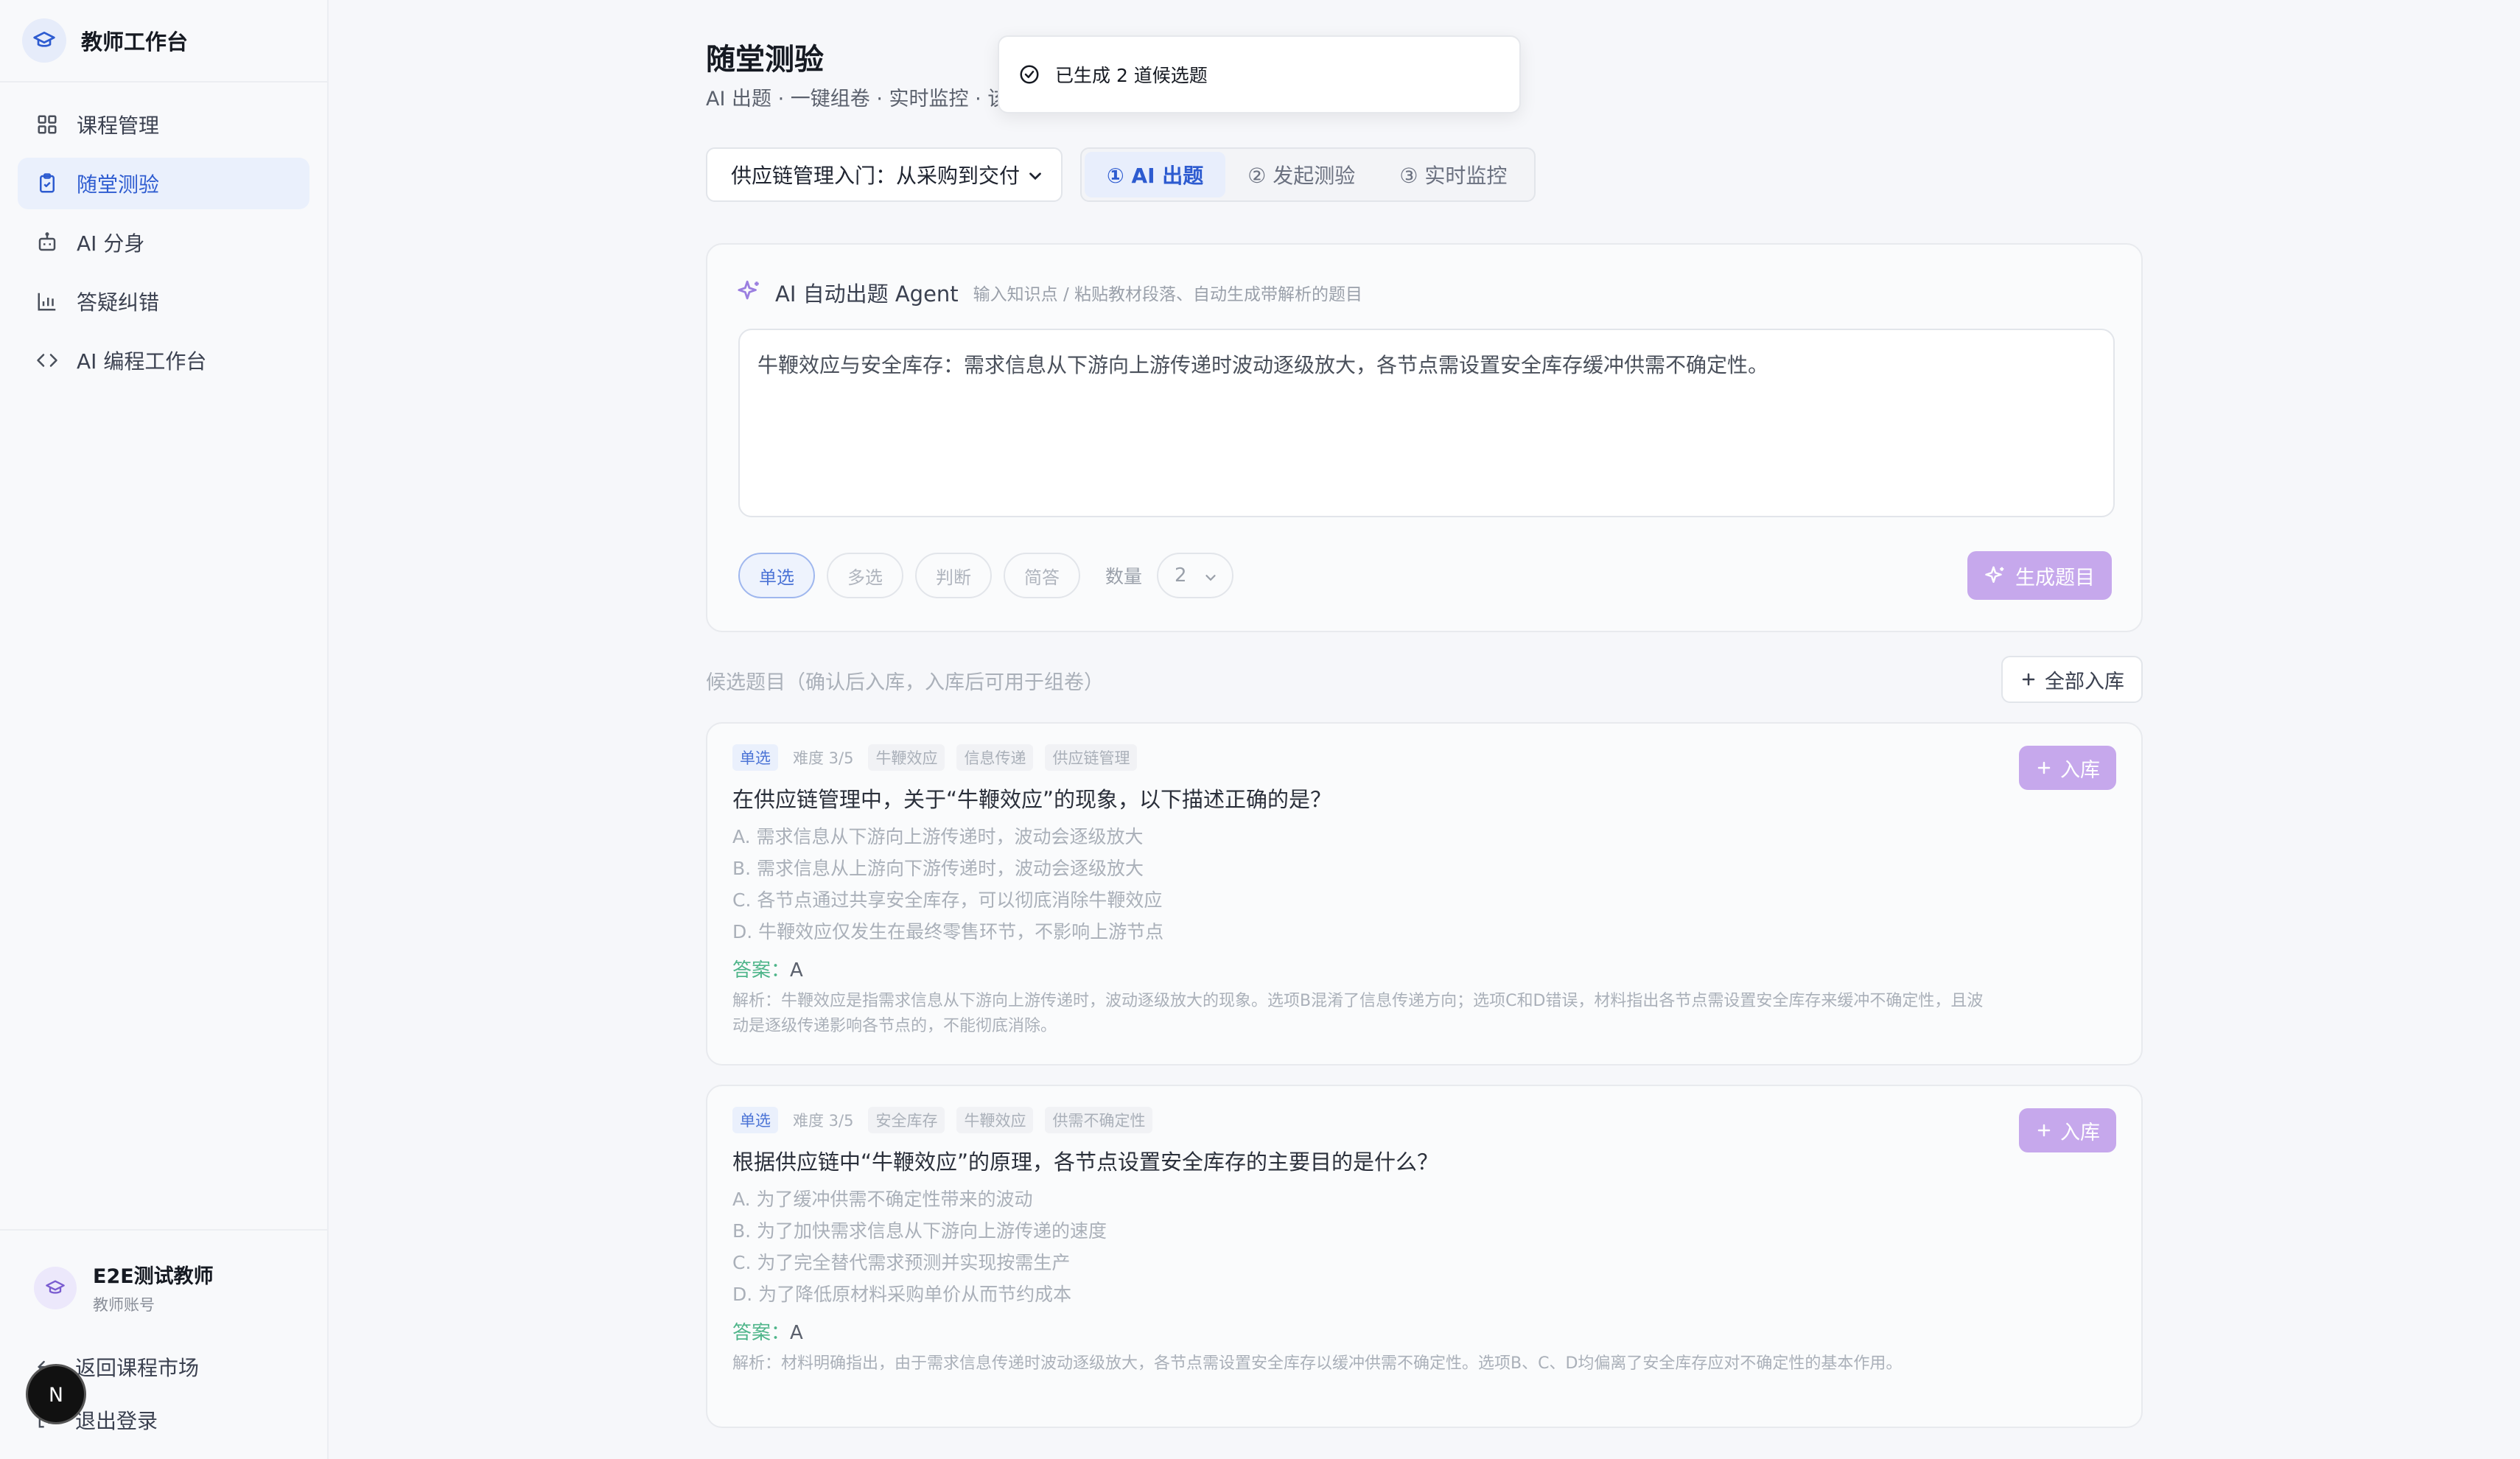 The image size is (2520, 1459). What do you see at coordinates (1301, 174) in the screenshot?
I see `tab-start-quiz: ② 发起测验` at bounding box center [1301, 174].